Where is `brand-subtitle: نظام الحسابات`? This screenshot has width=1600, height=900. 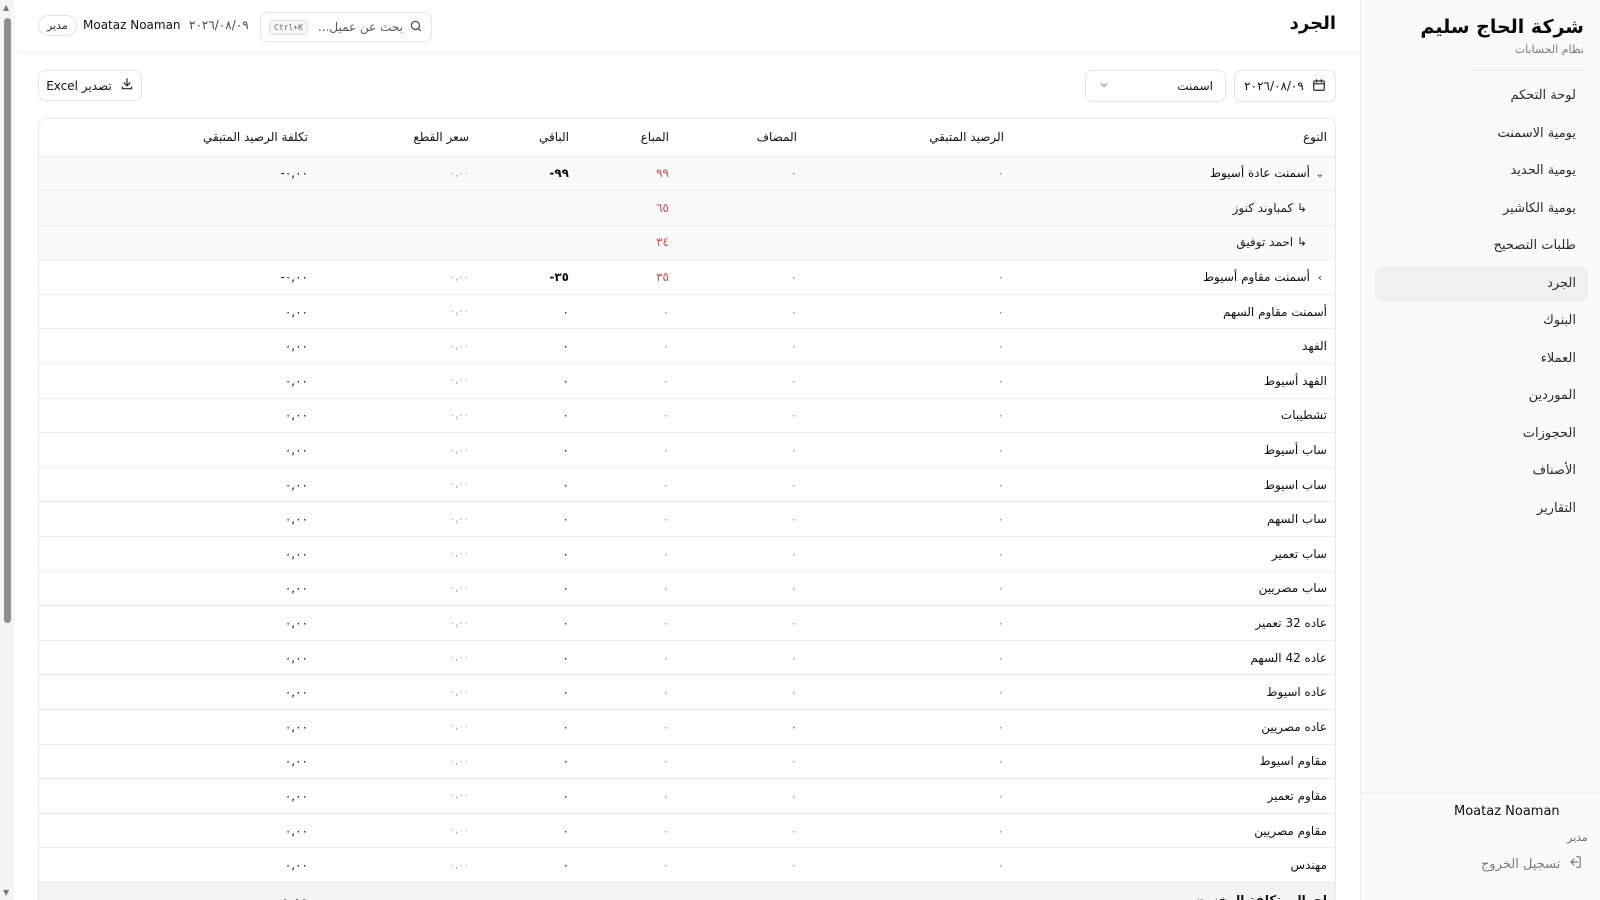 brand-subtitle: نظام الحسابات is located at coordinates (1549, 49).